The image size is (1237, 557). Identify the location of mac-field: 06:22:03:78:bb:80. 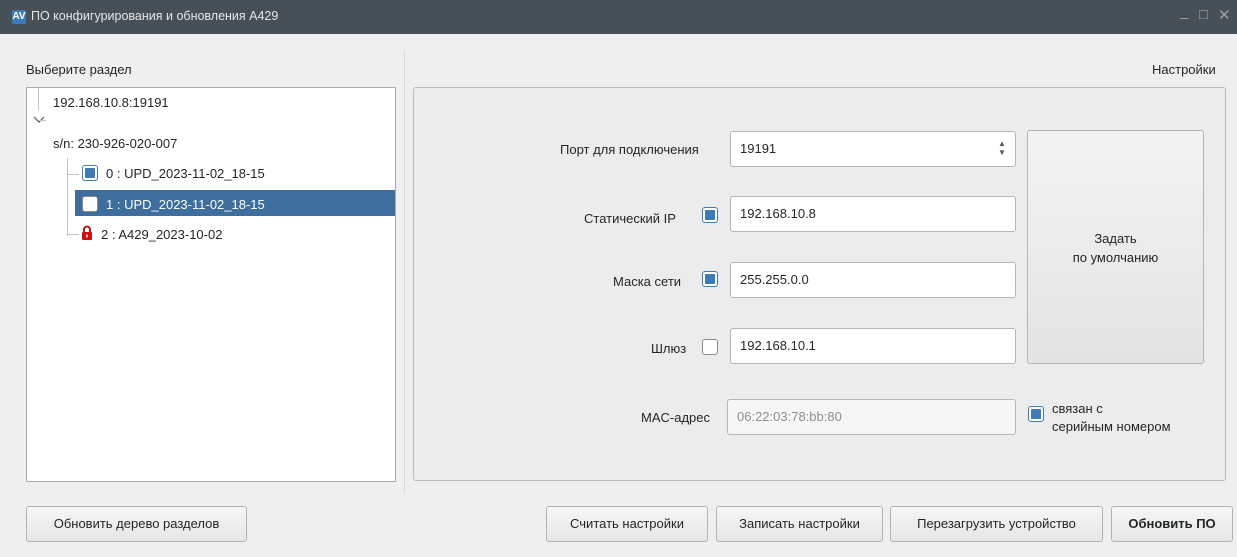
(871, 417).